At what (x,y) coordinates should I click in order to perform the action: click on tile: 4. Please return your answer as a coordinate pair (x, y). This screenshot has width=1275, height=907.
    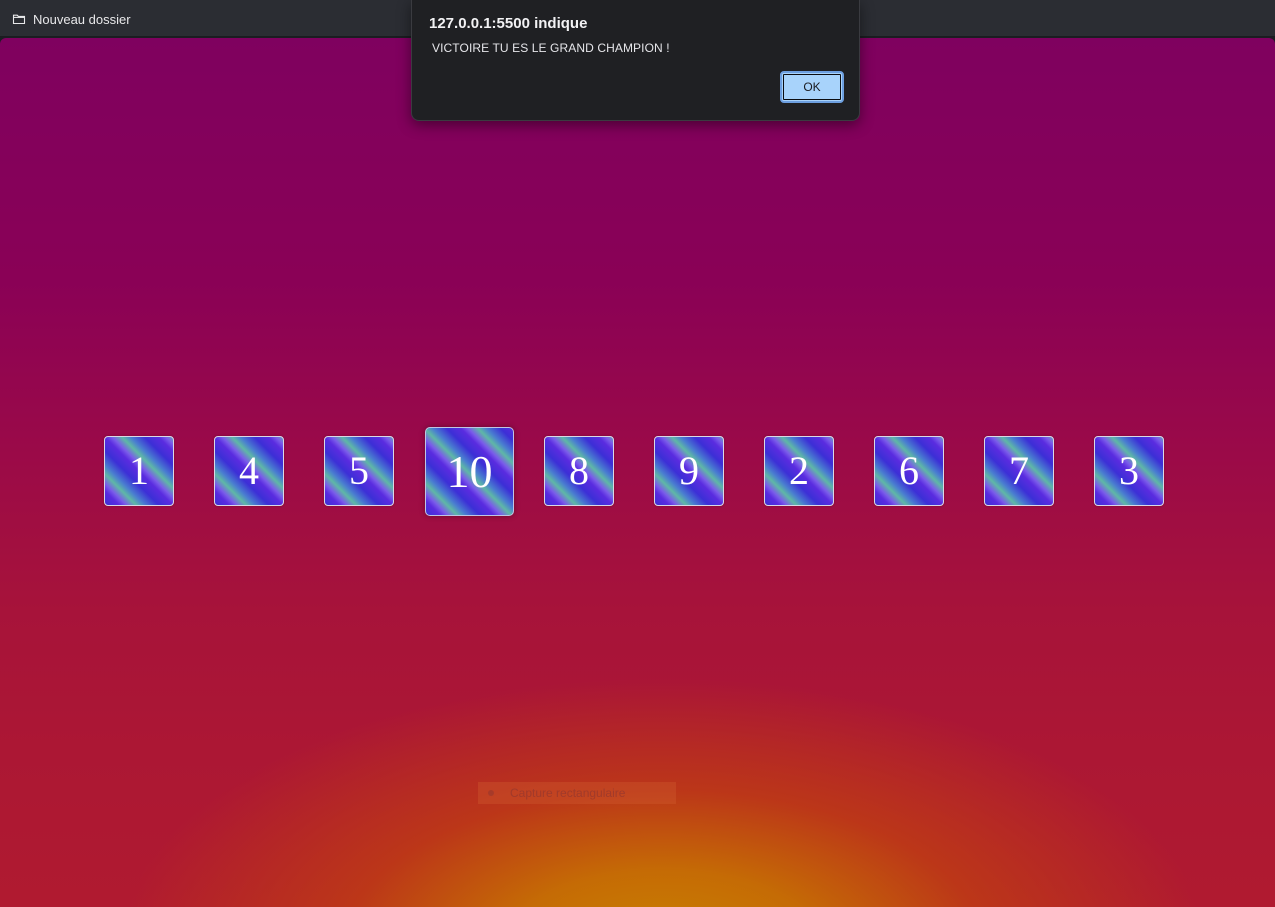
    Looking at the image, I should click on (249, 471).